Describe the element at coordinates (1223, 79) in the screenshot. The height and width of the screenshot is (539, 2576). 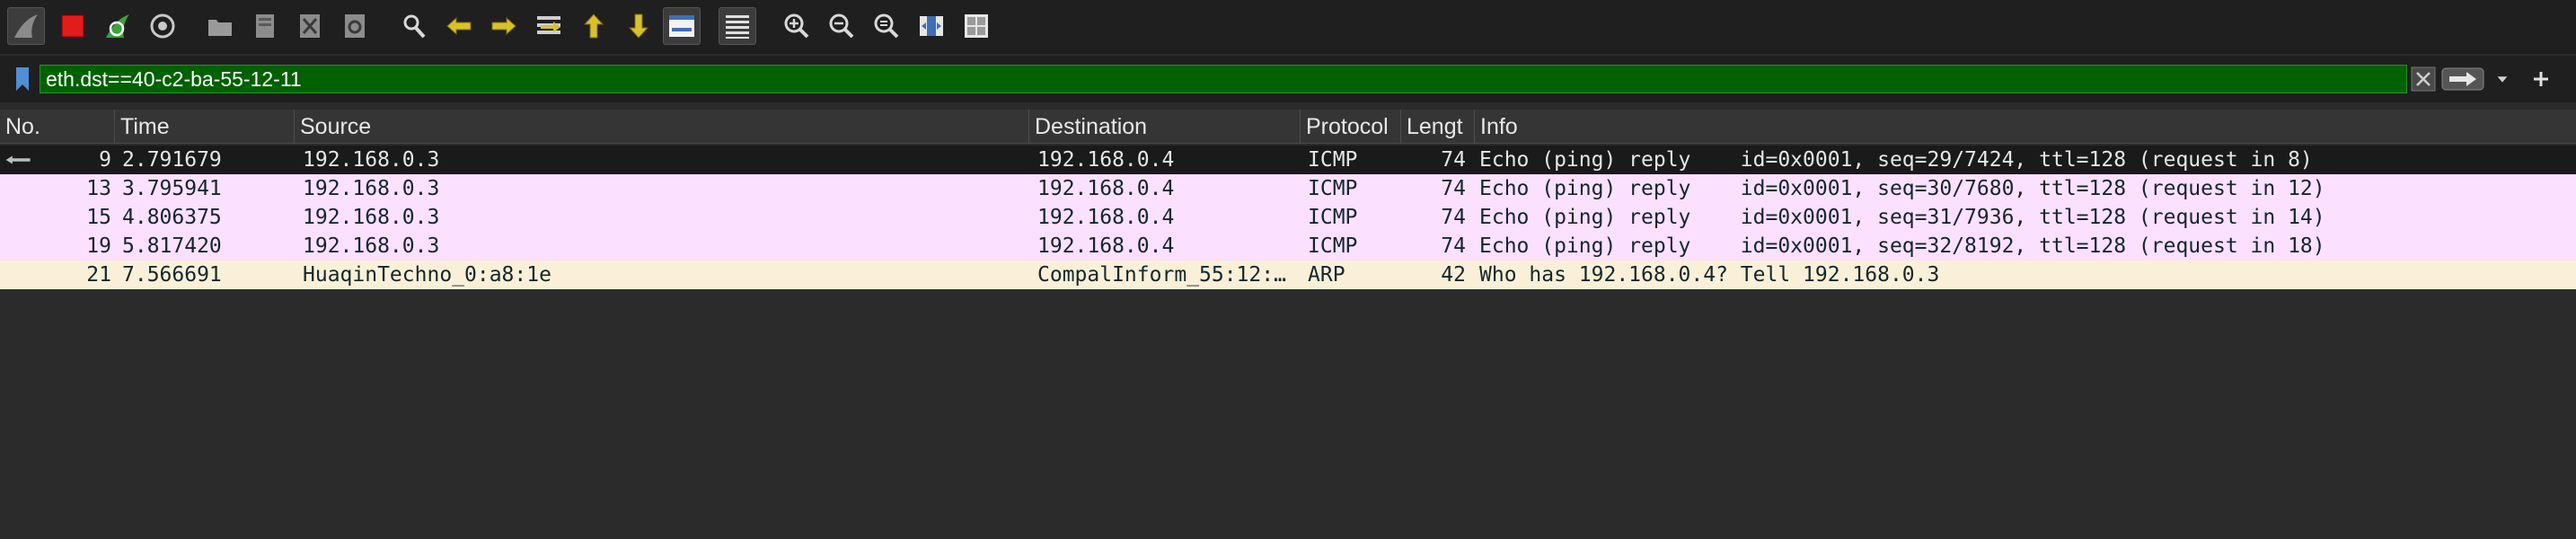
I see `display-filter-input: eth.dst==40-c2-ba-55-12-11` at that location.